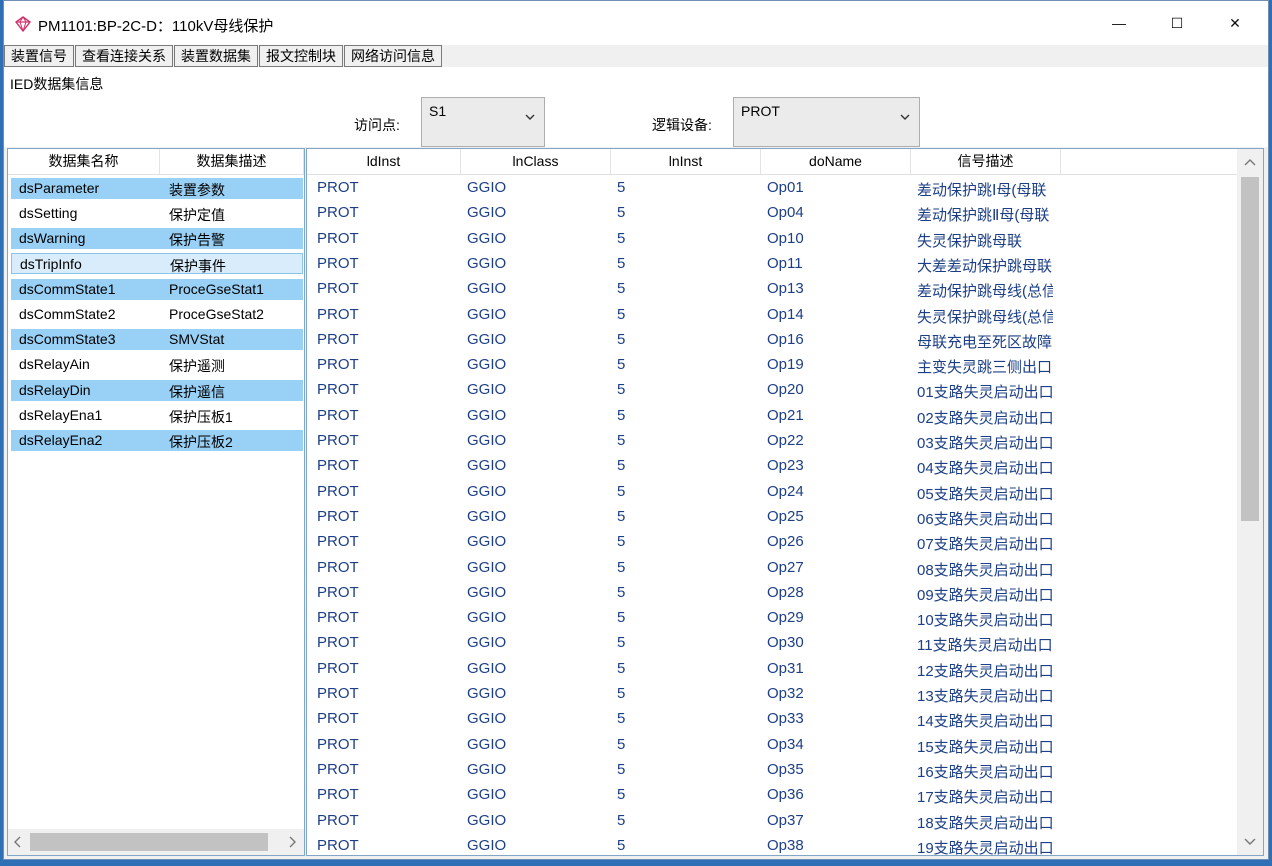  Describe the element at coordinates (536, 161) in the screenshot. I see `column-header-lnclass: lnClass` at that location.